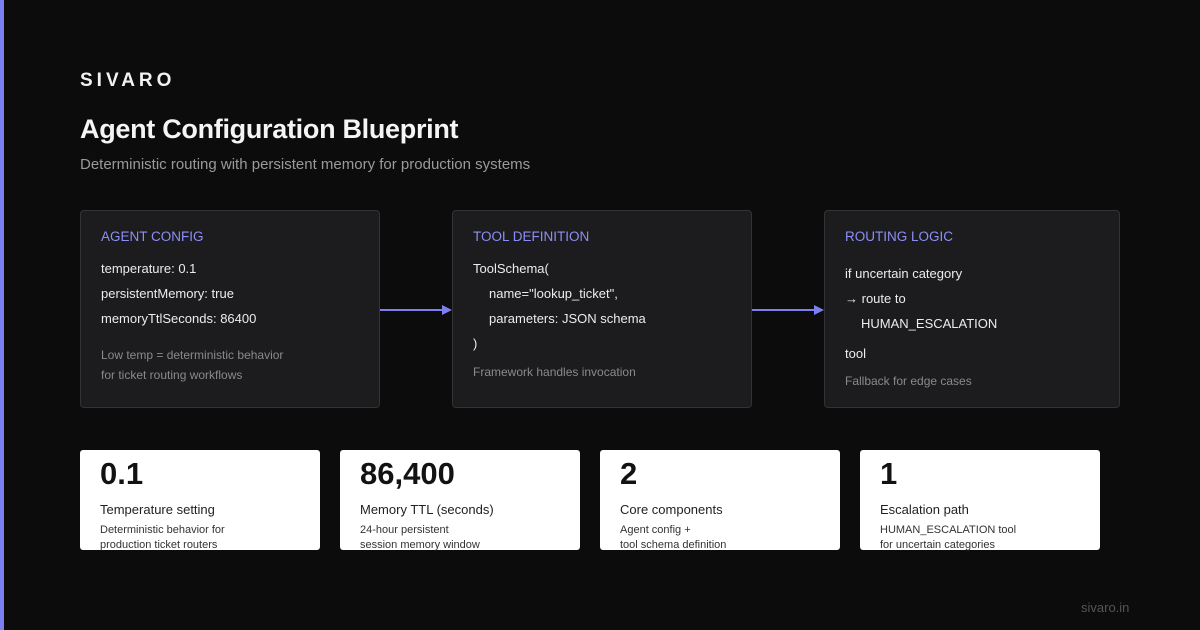 The height and width of the screenshot is (630, 1200). I want to click on stat-value: 2, so click(629, 473).